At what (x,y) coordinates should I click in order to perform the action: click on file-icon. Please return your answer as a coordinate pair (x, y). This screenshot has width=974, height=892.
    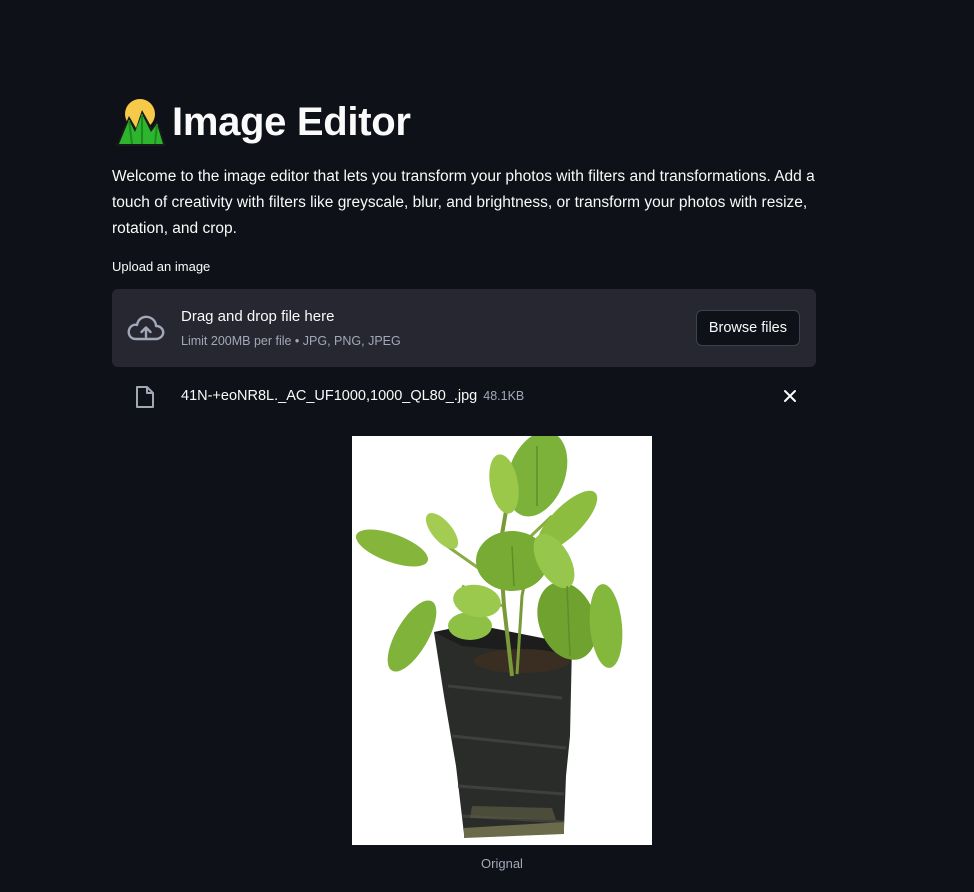
    Looking at the image, I should click on (145, 397).